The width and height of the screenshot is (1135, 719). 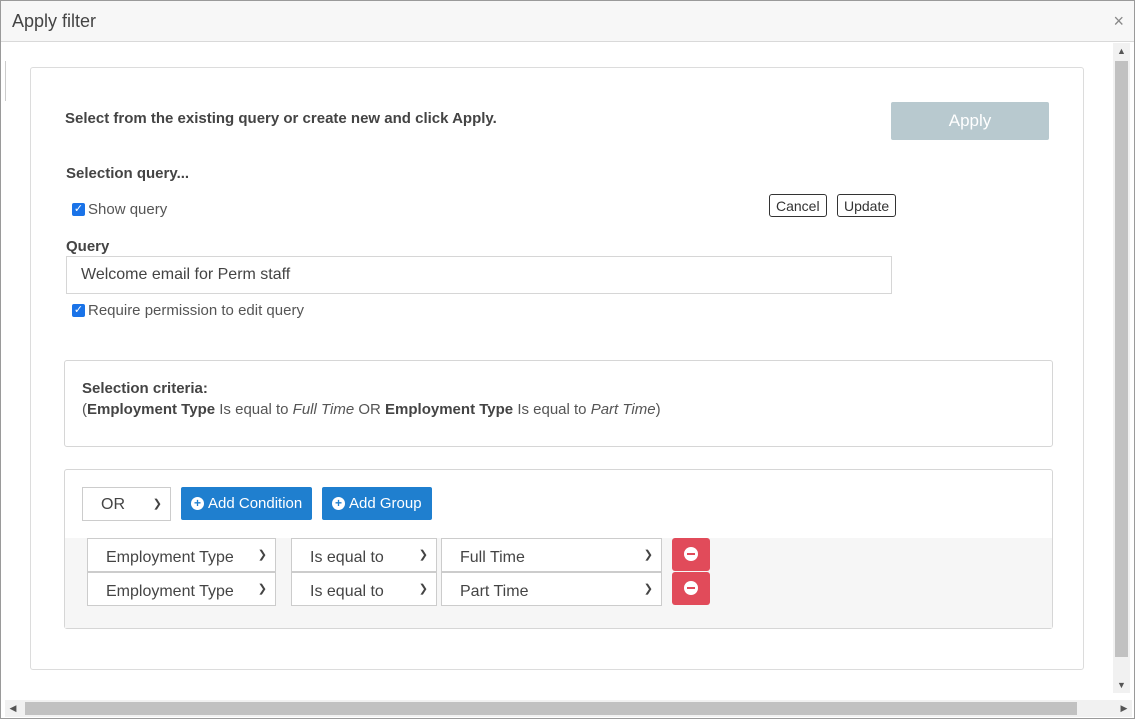 What do you see at coordinates (1121, 359) in the screenshot?
I see `vertical-scroll-thumb` at bounding box center [1121, 359].